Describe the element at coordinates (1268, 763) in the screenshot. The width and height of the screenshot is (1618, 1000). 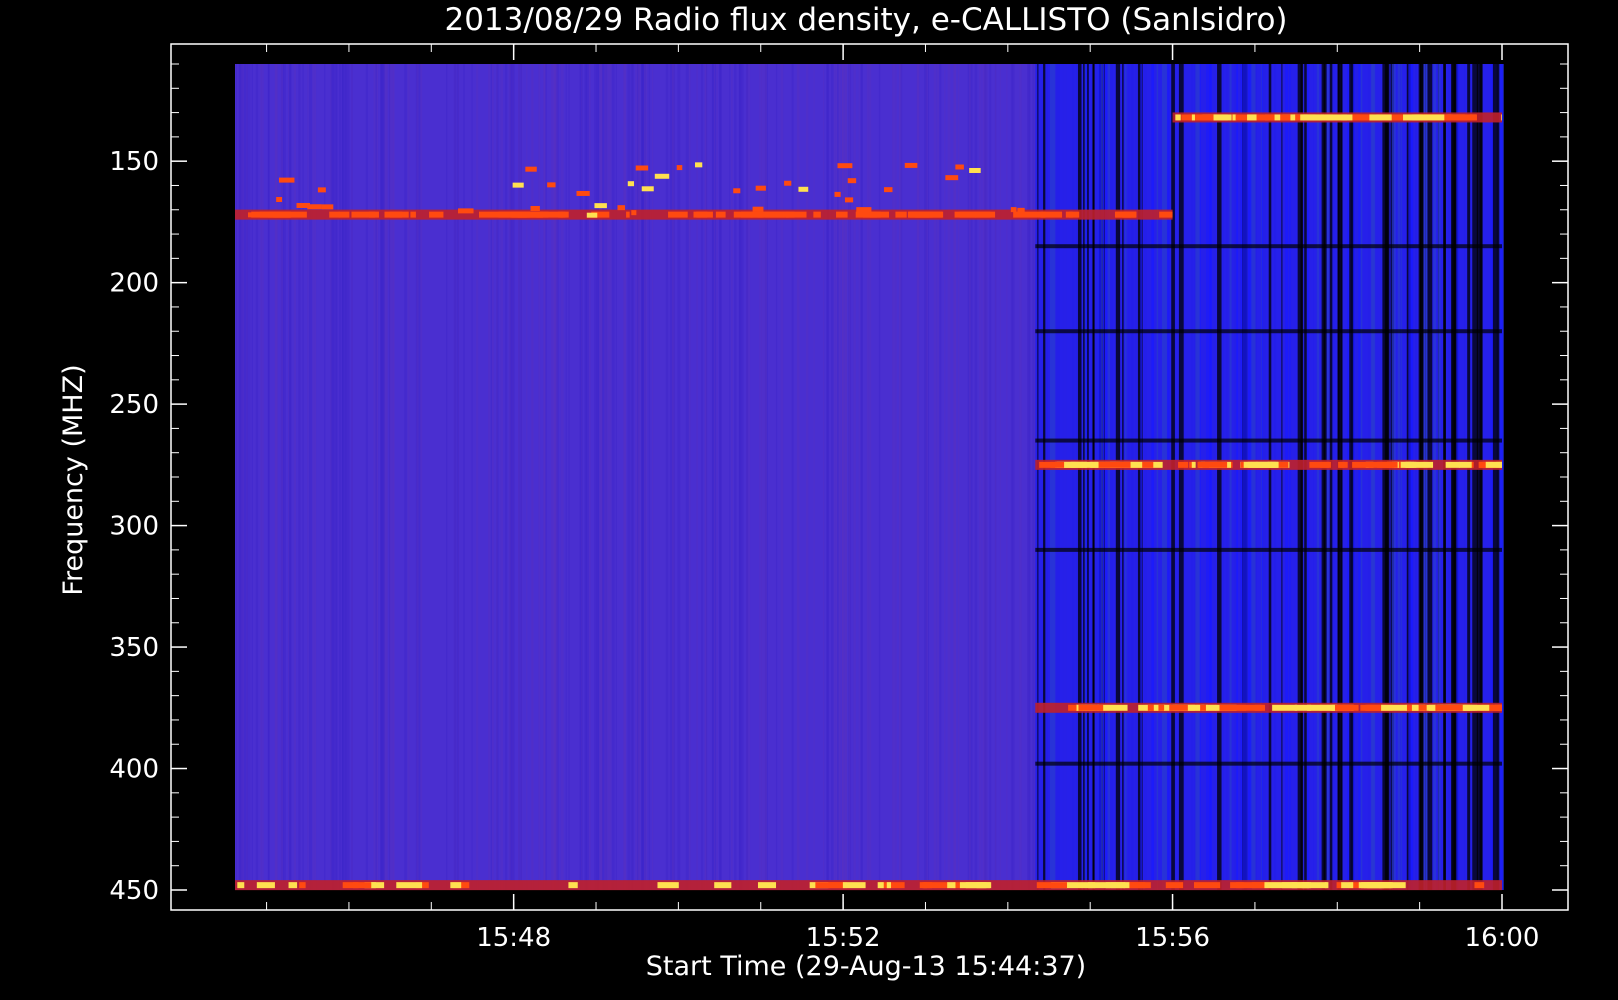
I see `noisy-band` at that location.